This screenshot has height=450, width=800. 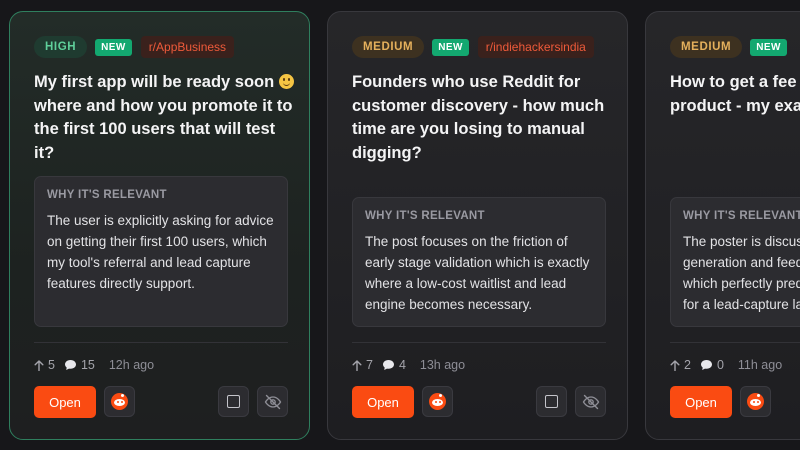 I want to click on post-meta: 7 4 13h ago, so click(x=408, y=365).